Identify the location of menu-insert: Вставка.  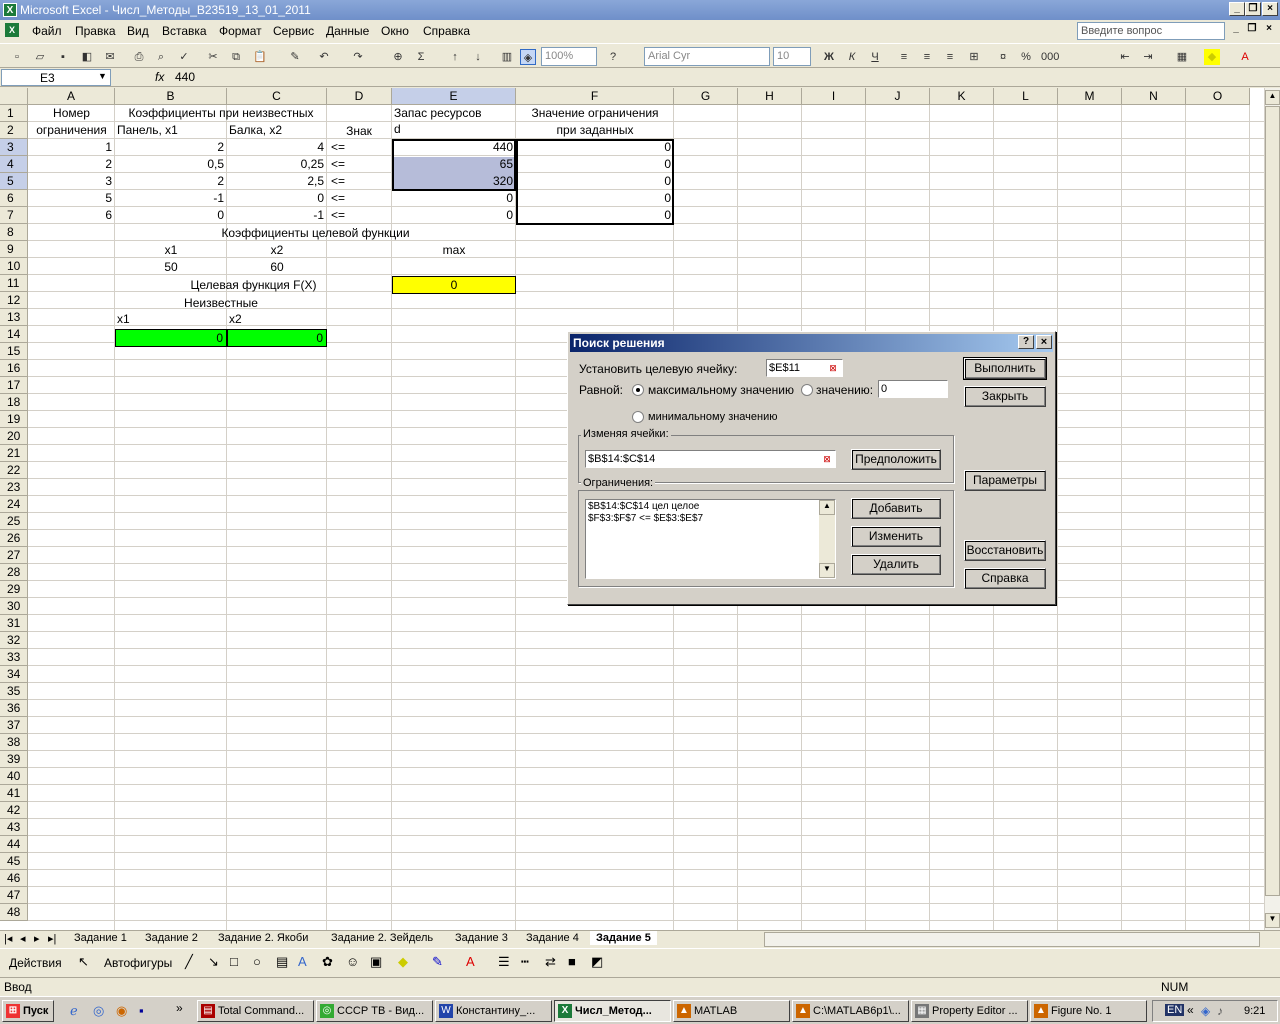
(184, 31).